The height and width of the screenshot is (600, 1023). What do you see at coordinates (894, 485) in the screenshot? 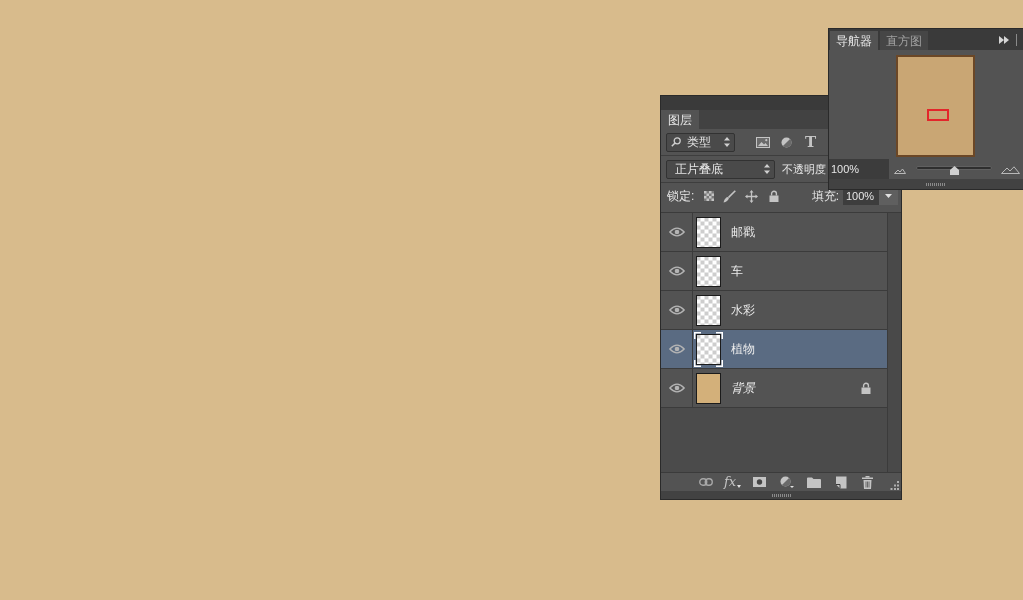
I see `resize-grip-icon` at bounding box center [894, 485].